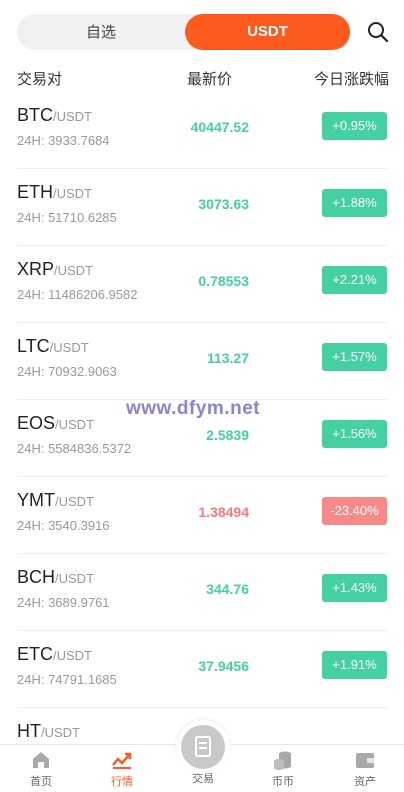 This screenshot has width=404, height=792. I want to click on change-badge: +1.57%, so click(354, 357).